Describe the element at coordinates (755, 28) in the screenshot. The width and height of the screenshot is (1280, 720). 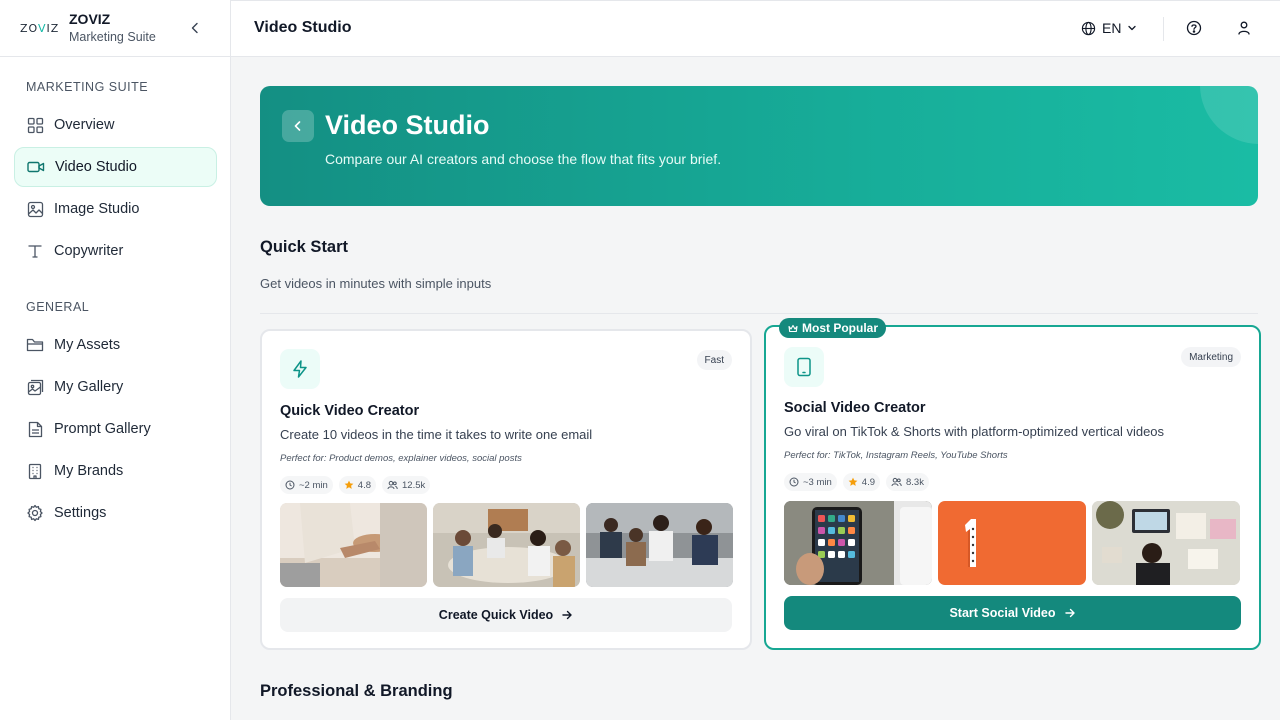
I see `top-bar: Video Studio EN` at that location.